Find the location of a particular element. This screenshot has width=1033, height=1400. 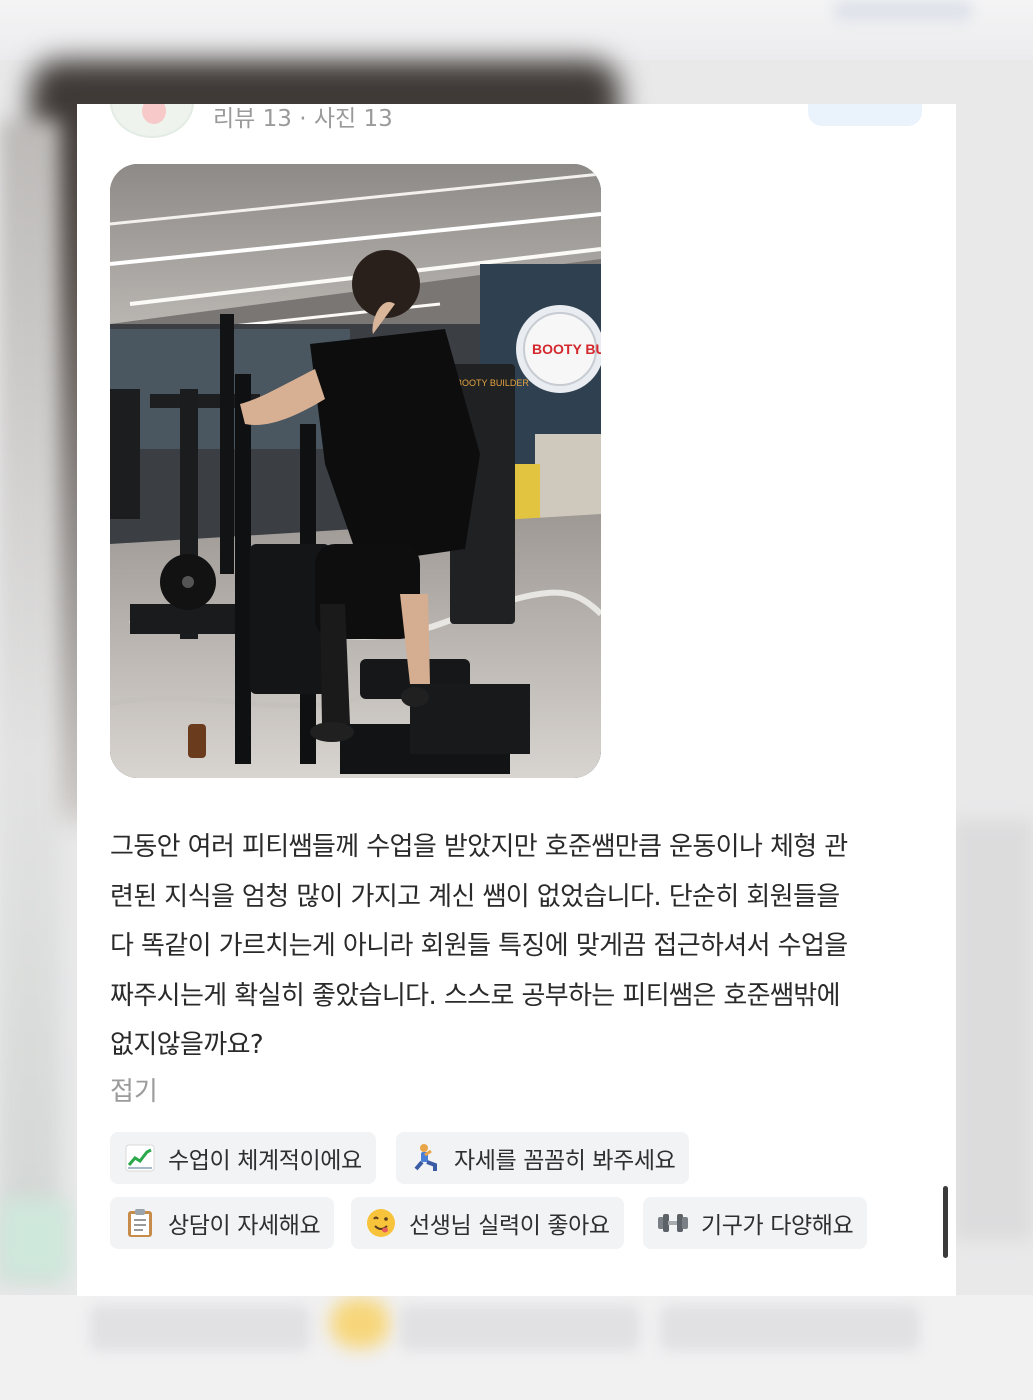

yummy-face-icon is located at coordinates (381, 1223).